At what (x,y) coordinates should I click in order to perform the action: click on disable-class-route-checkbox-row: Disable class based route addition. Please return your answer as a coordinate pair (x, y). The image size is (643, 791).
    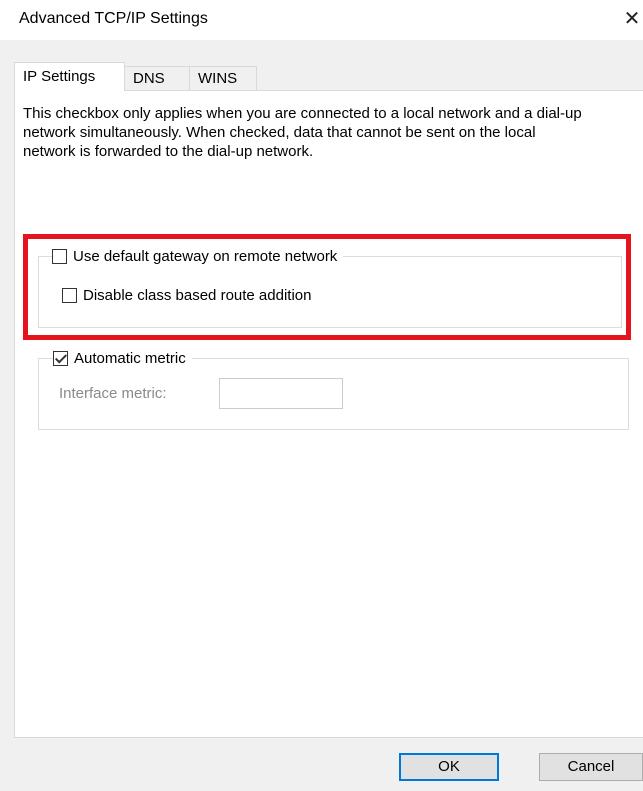
    Looking at the image, I should click on (186, 295).